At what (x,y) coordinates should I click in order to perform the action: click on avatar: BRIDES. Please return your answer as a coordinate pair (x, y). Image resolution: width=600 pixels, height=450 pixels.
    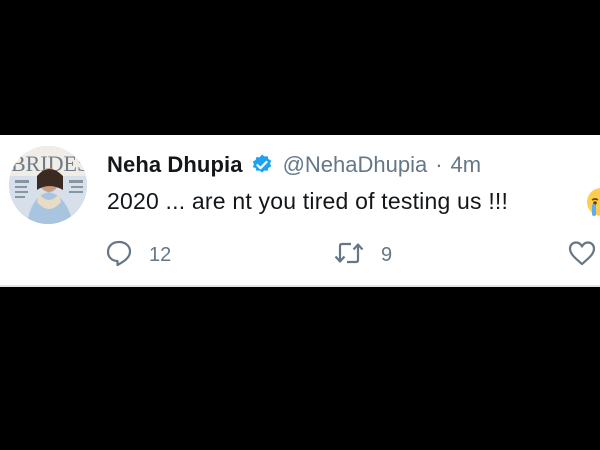
    Looking at the image, I should click on (48, 185).